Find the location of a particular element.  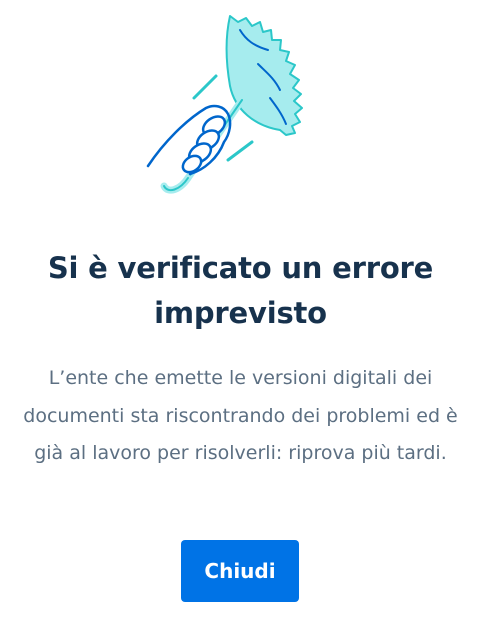

error-title: Si è verificato un errore imprevisto is located at coordinates (240, 290).